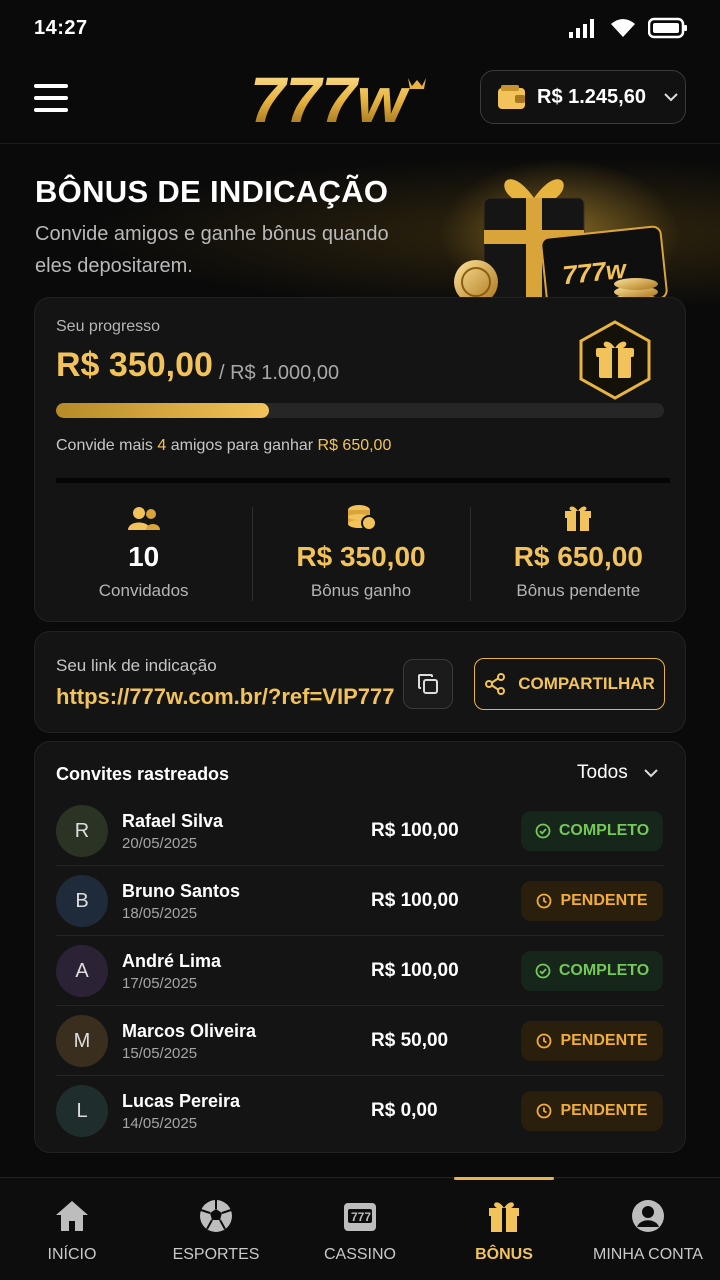  What do you see at coordinates (667, 28) in the screenshot?
I see `battery-icon` at bounding box center [667, 28].